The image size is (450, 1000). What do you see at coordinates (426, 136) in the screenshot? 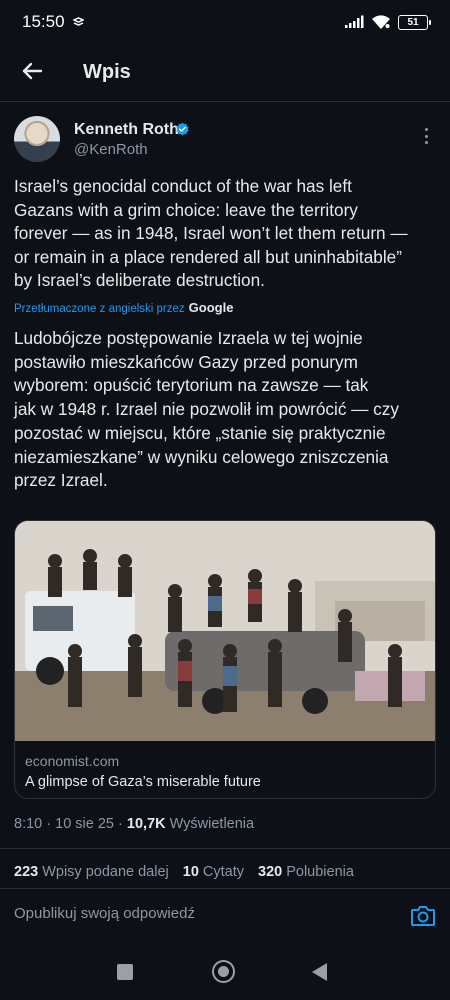
I see `more-options-icon` at bounding box center [426, 136].